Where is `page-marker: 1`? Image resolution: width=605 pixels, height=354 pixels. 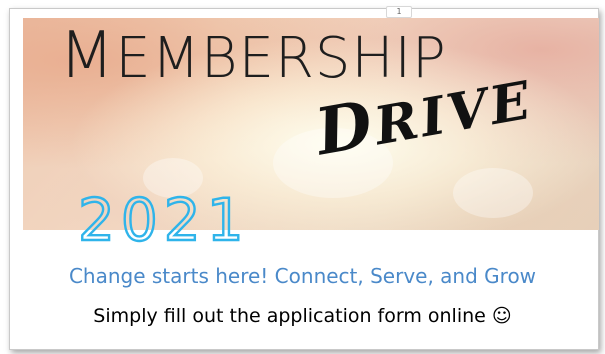
page-marker: 1 is located at coordinates (399, 12).